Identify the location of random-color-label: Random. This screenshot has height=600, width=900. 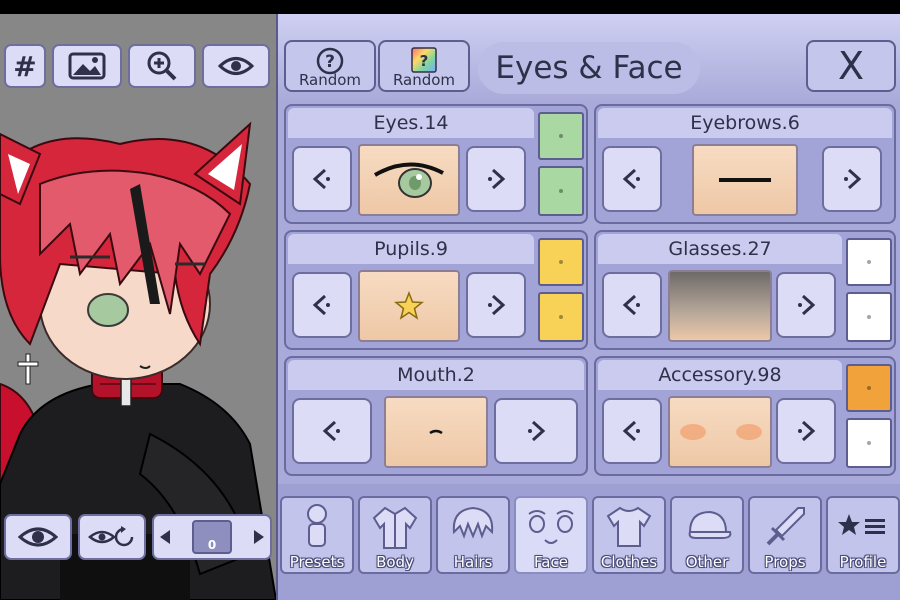
(424, 80).